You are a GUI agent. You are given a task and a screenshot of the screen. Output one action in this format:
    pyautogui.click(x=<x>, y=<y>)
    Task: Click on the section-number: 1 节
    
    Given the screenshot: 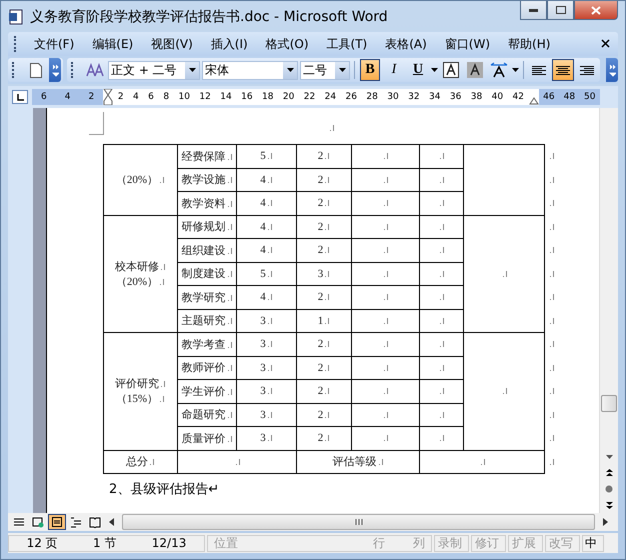 What is the action you would take?
    pyautogui.click(x=104, y=543)
    